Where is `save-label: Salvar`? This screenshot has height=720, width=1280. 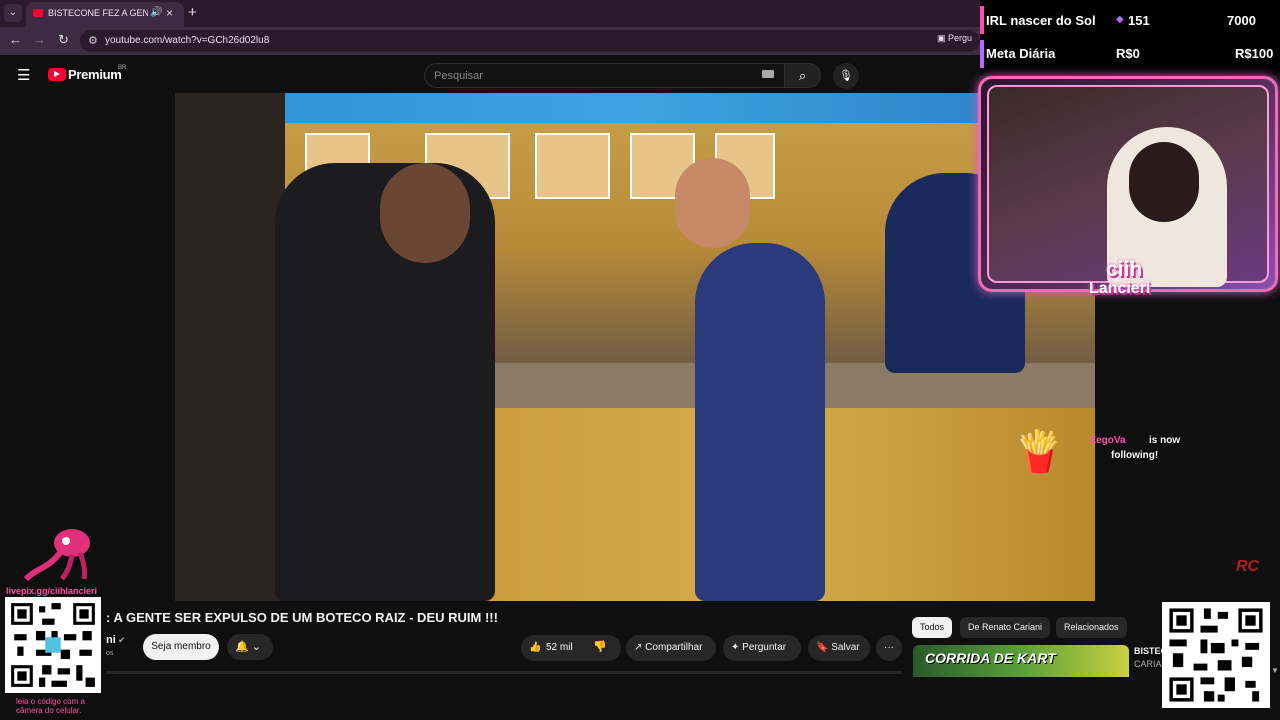
save-label: Salvar is located at coordinates (845, 647).